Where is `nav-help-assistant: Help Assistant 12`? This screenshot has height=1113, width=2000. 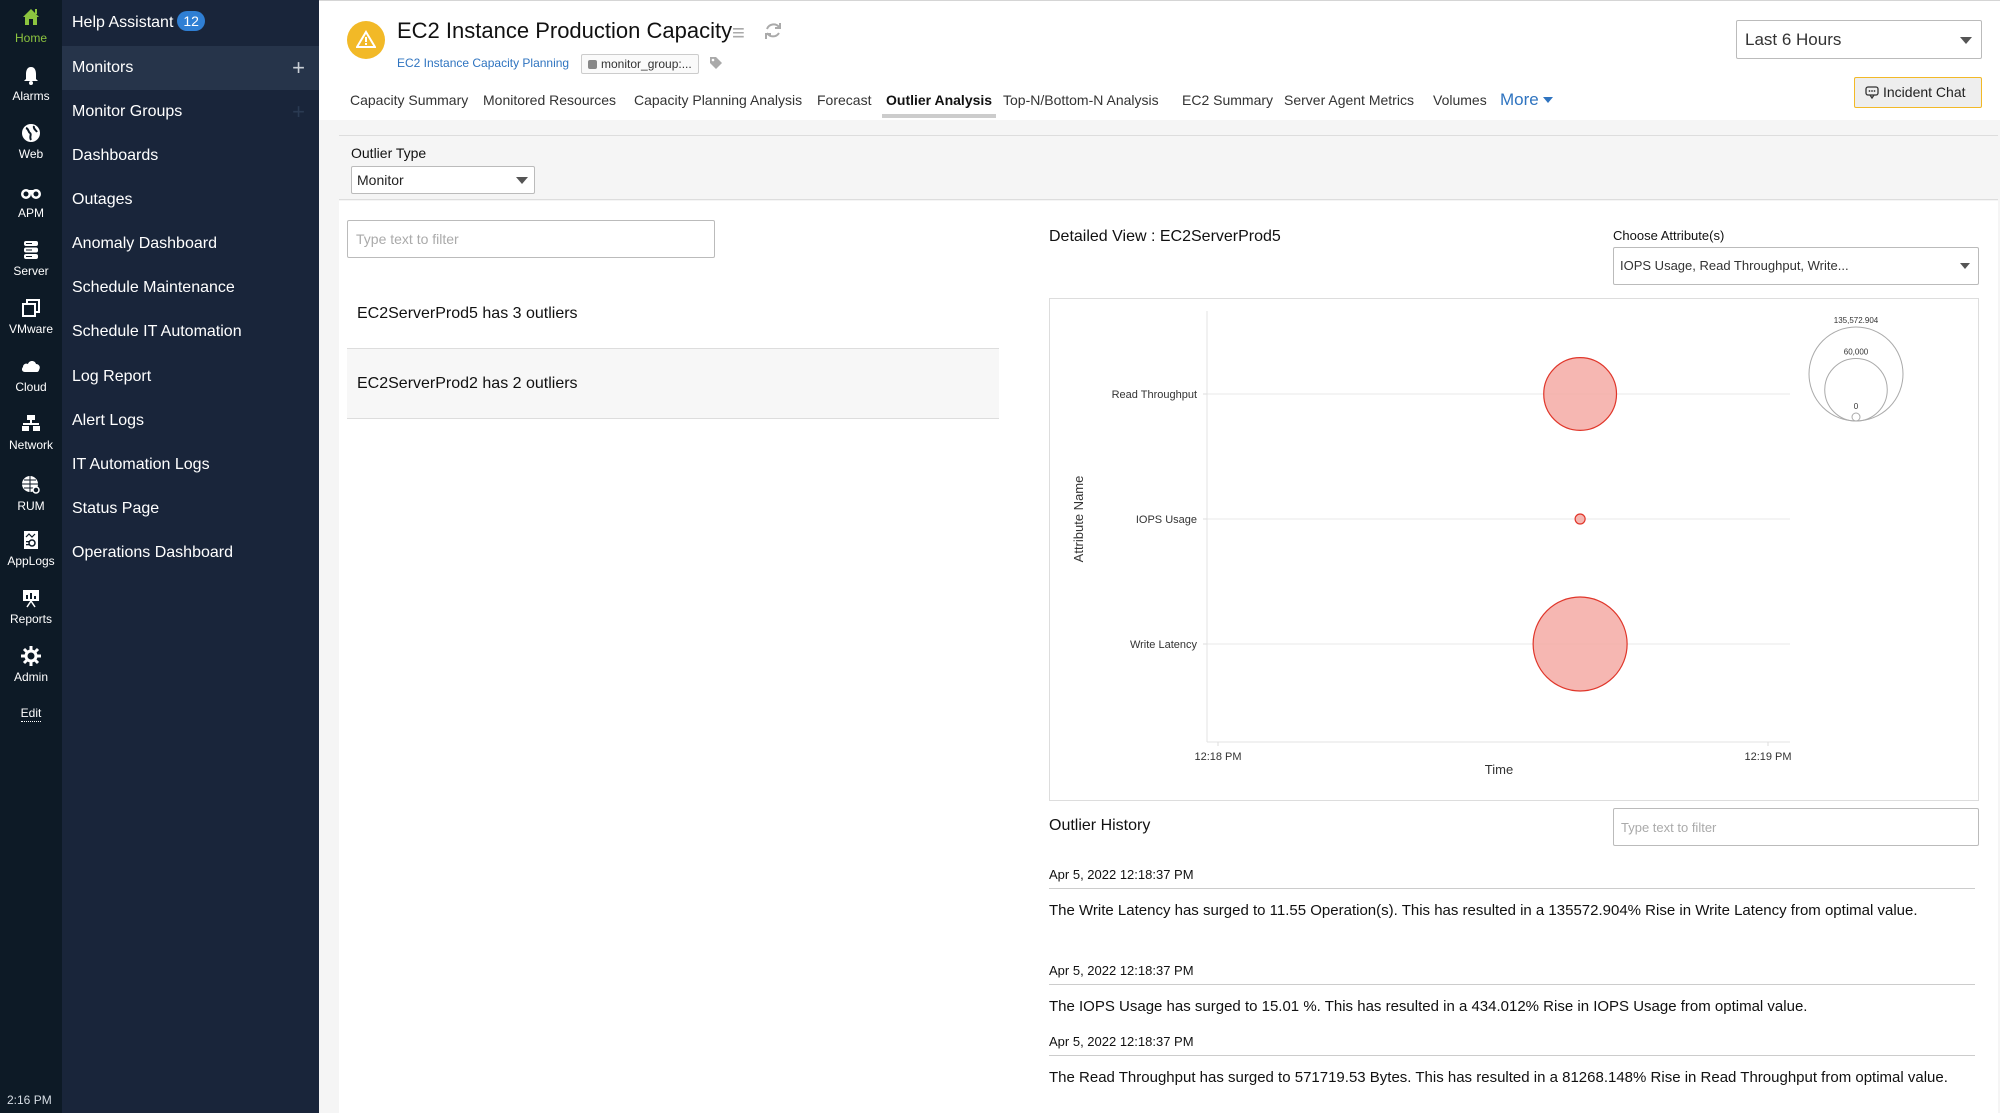
nav-help-assistant: Help Assistant 12 is located at coordinates (190, 23).